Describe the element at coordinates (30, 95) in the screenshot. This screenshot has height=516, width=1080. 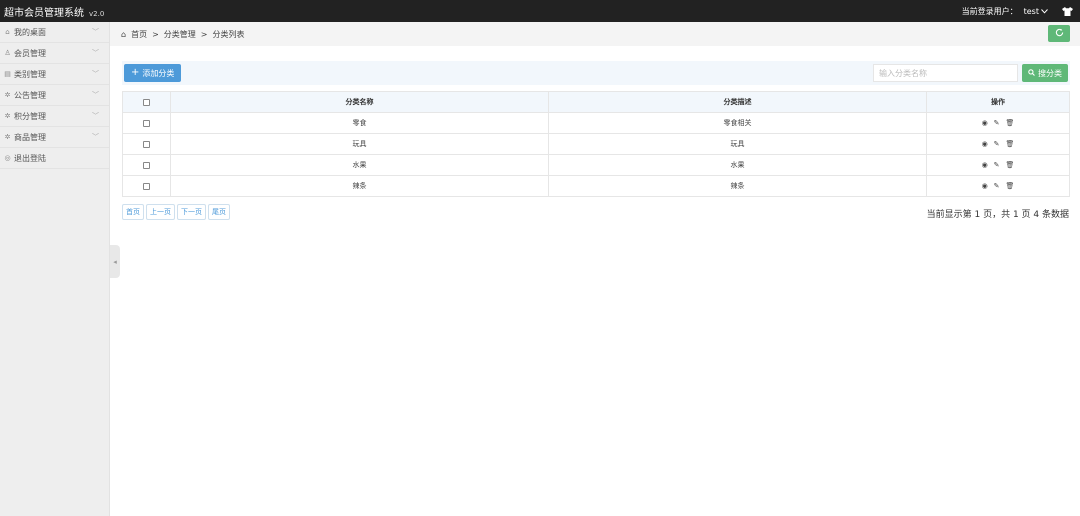
I see `sidebar-item-label: 公告管理` at that location.